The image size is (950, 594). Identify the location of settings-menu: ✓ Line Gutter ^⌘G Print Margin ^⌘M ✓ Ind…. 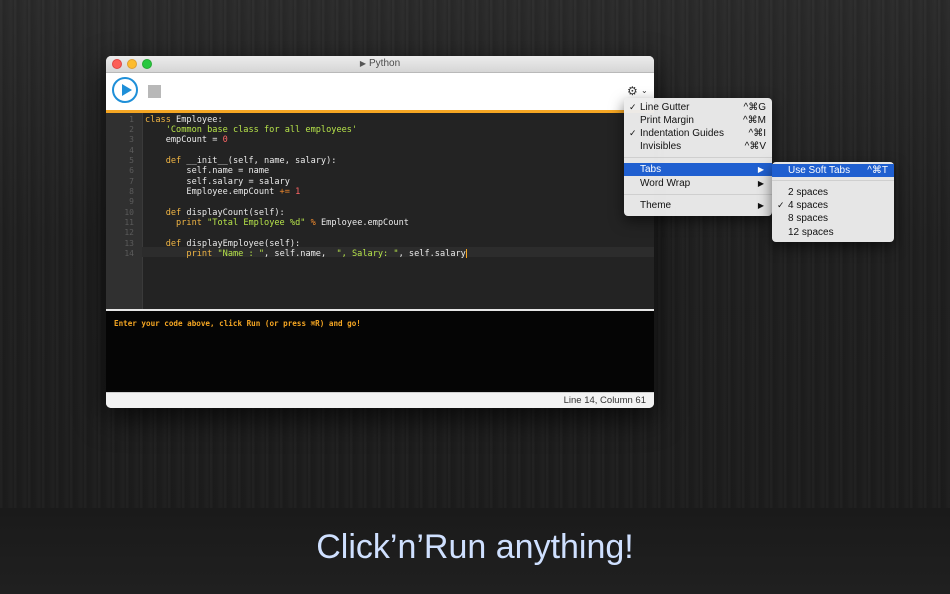
(698, 157).